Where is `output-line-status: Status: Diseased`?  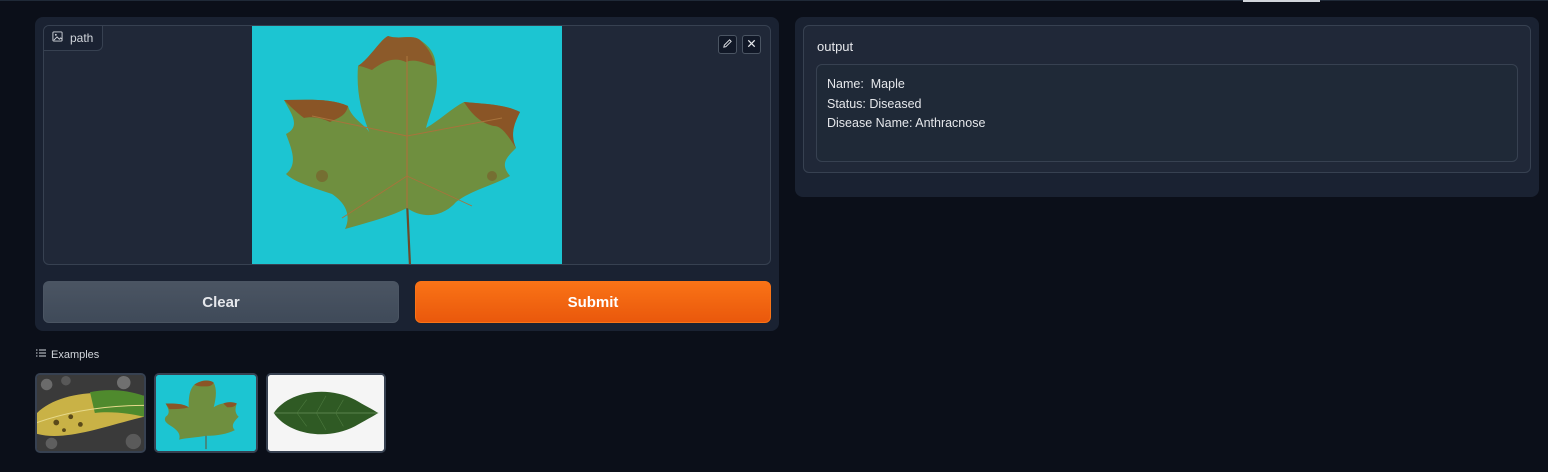
output-line-status: Status: Diseased is located at coordinates (874, 103).